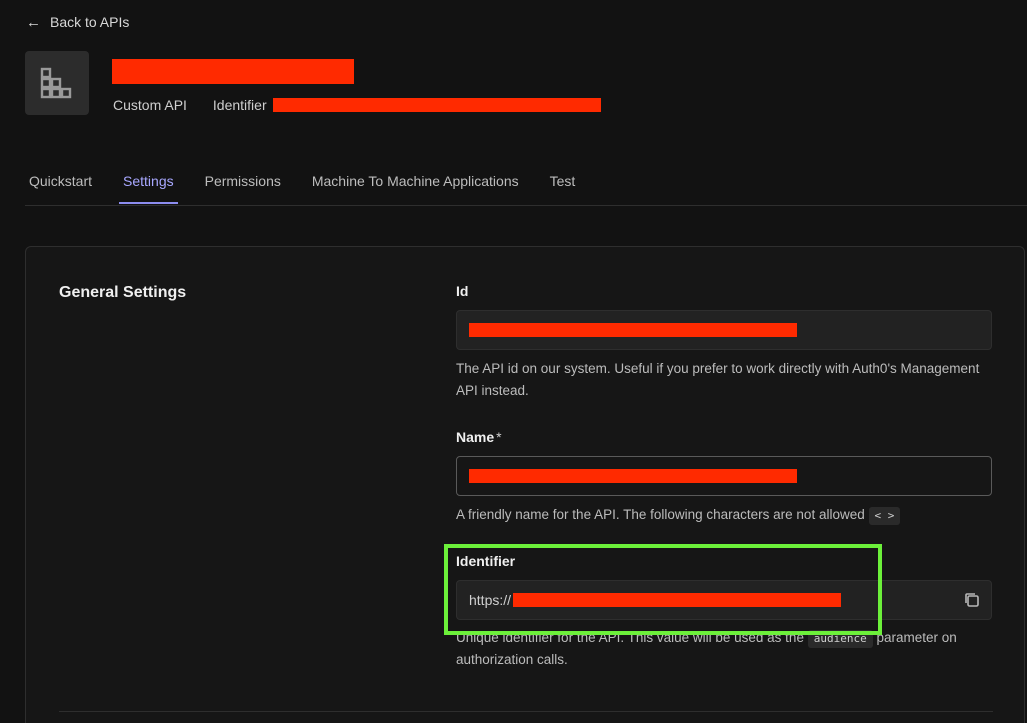  Describe the element at coordinates (972, 600) in the screenshot. I see `copy-icon` at that location.